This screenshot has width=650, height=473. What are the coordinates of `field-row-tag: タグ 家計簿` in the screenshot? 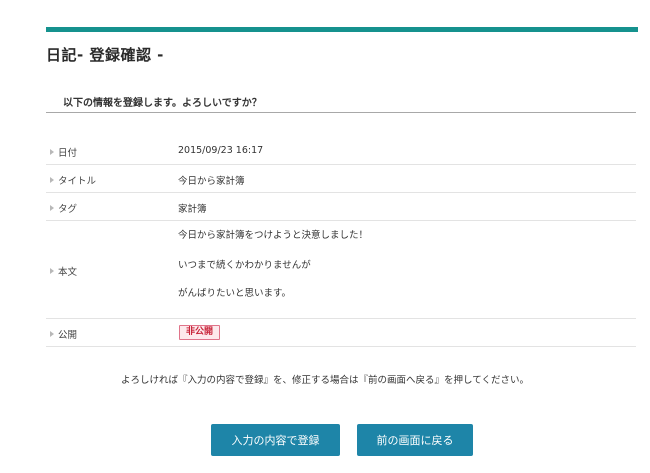 It's located at (341, 207).